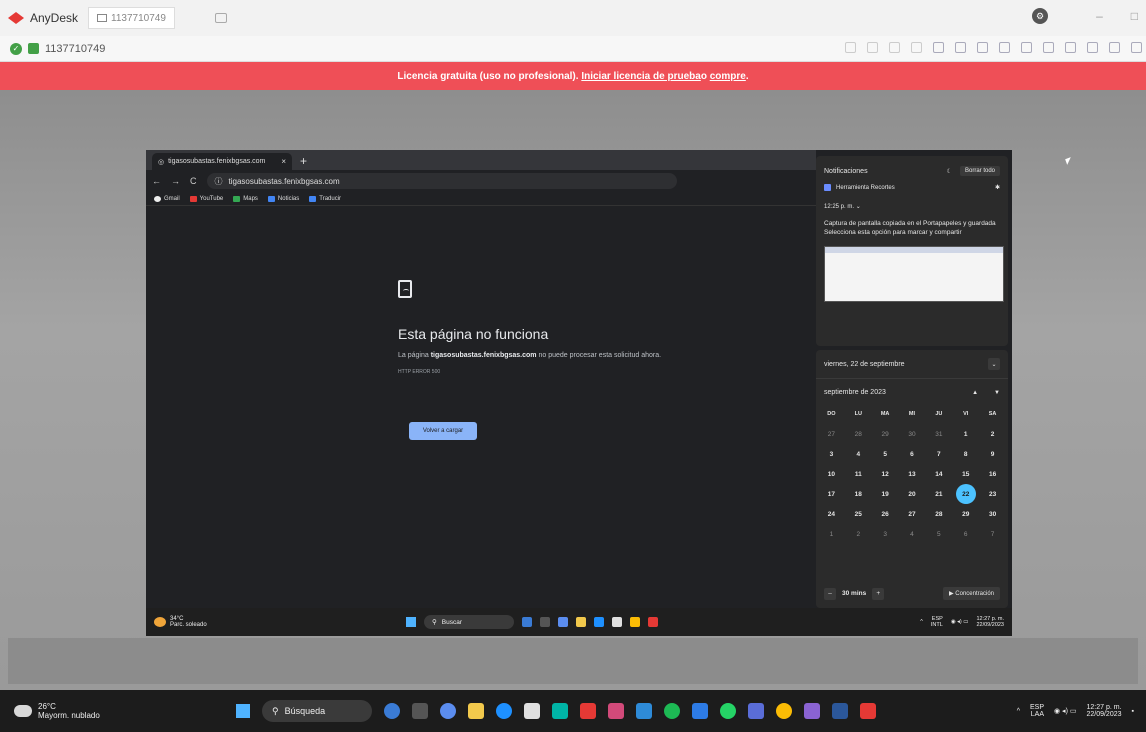 This screenshot has width=1146, height=732. What do you see at coordinates (975, 393) in the screenshot?
I see `previous-month-icon: ▲` at bounding box center [975, 393].